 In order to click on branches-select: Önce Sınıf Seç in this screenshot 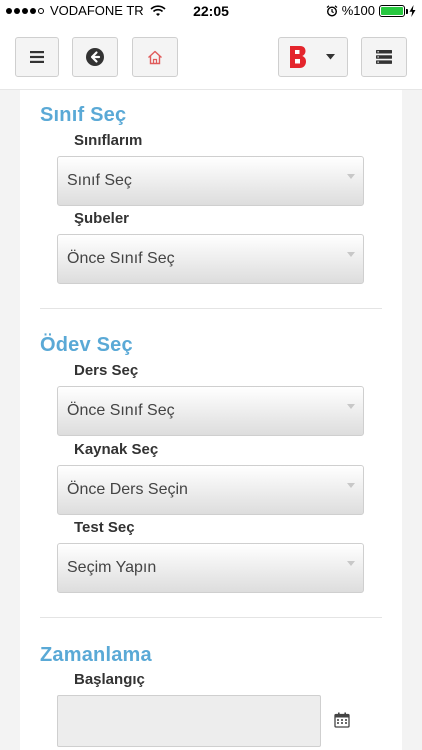, I will do `click(210, 259)`.